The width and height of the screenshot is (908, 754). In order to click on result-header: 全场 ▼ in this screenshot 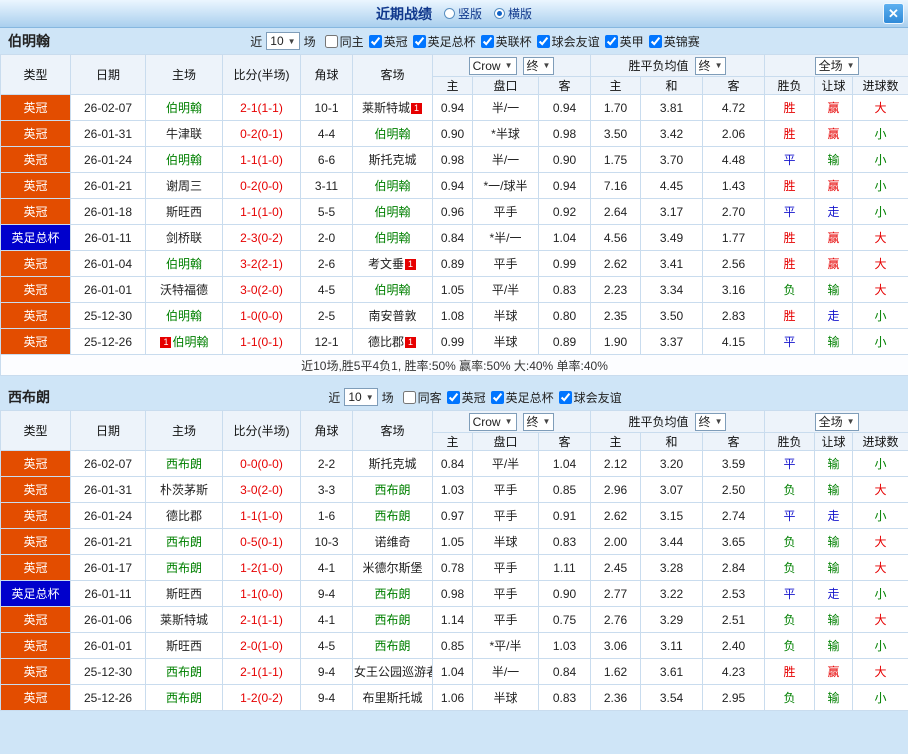, I will do `click(836, 421)`.